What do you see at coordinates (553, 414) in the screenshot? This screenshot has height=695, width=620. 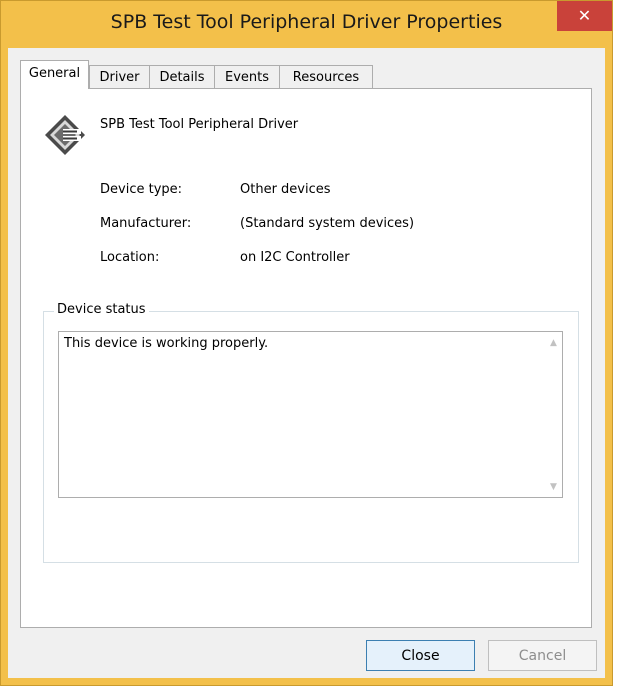 I see `status-scrollbar: ▲ ▼` at bounding box center [553, 414].